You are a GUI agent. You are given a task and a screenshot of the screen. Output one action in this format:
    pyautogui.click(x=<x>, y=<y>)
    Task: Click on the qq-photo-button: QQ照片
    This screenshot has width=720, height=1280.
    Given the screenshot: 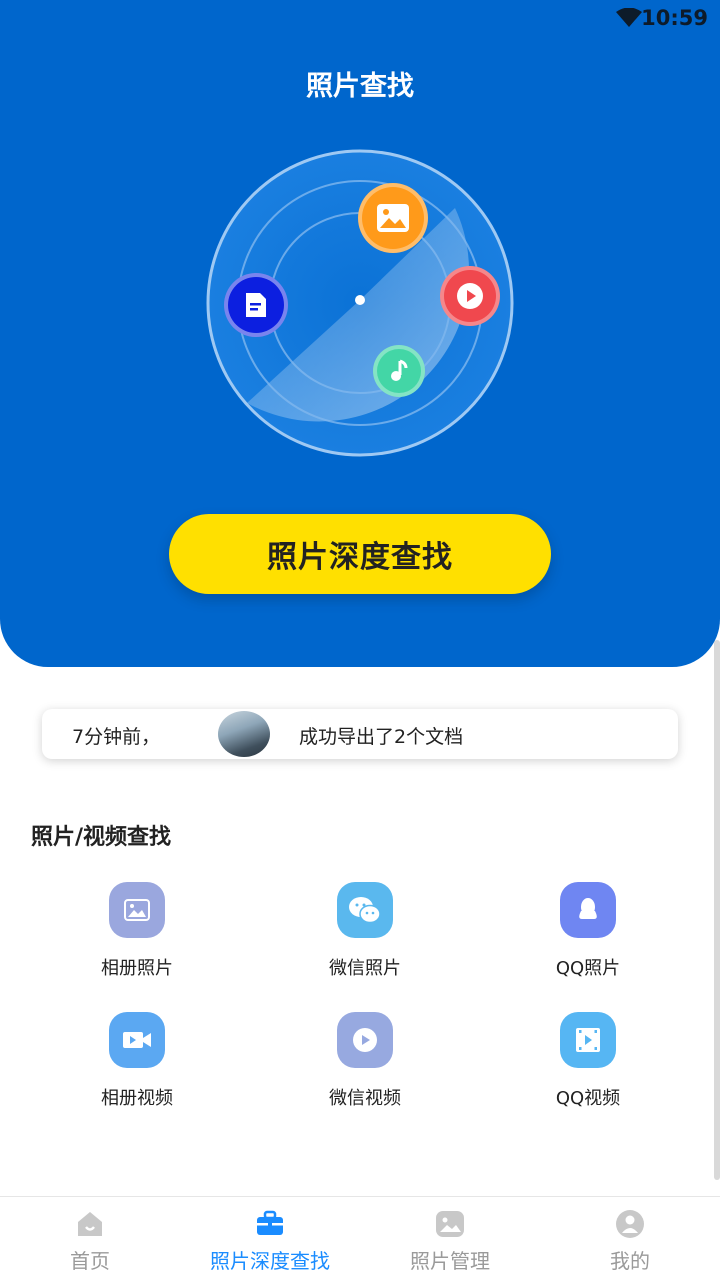 What is the action you would take?
    pyautogui.click(x=588, y=931)
    